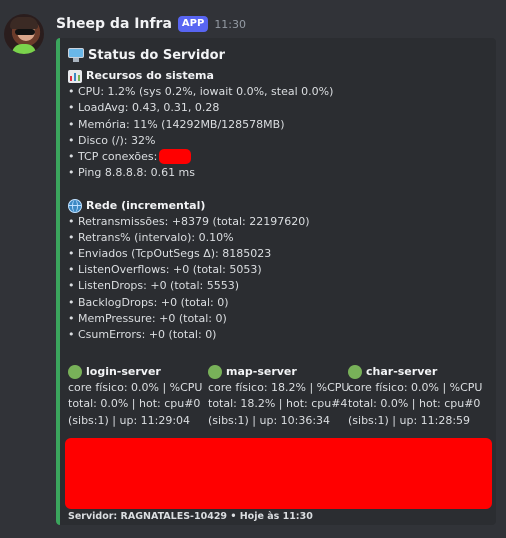  I want to click on resources-heading-text: Recursos do sistema, so click(150, 75).